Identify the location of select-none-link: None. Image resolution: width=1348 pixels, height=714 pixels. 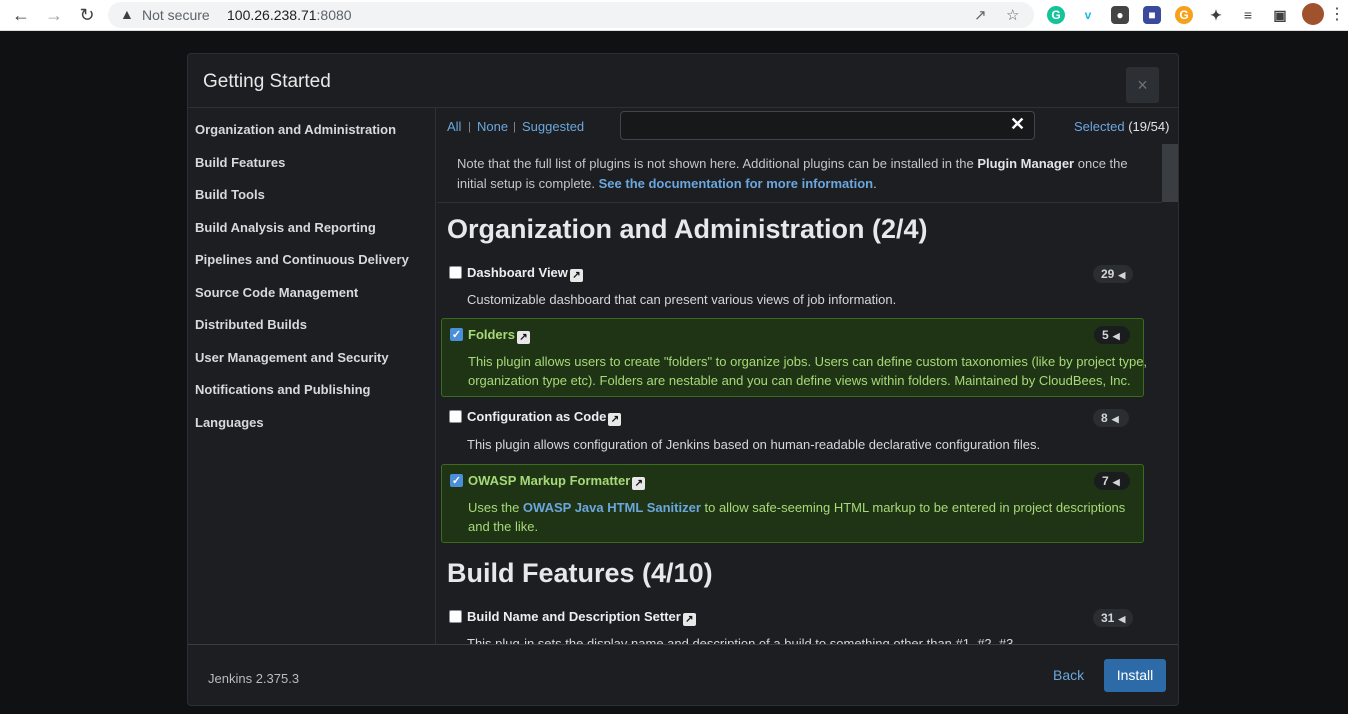
(492, 126).